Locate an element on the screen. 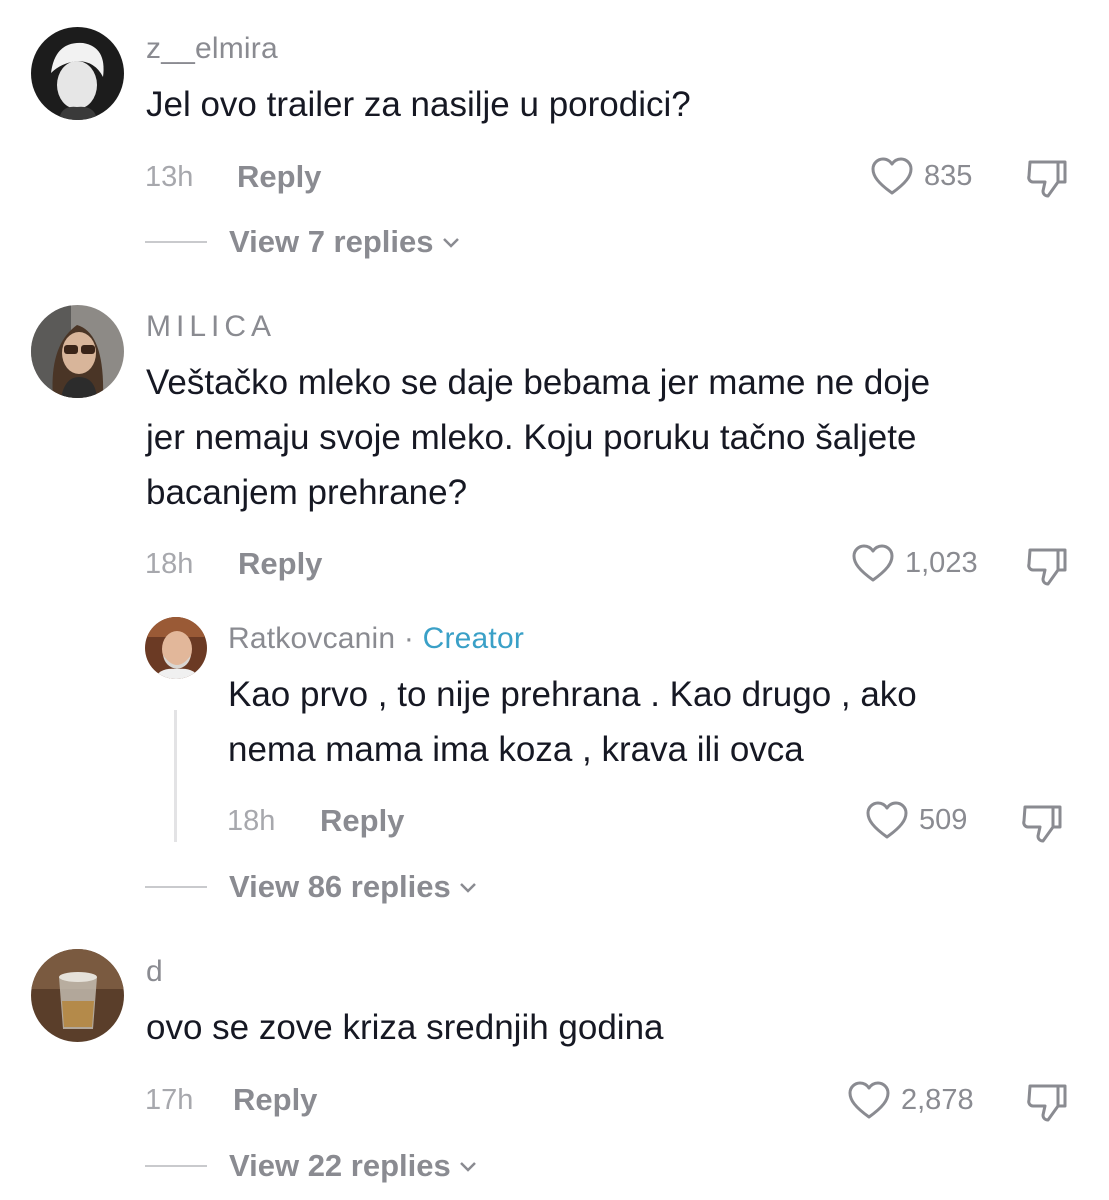 This screenshot has height=1200, width=1109. like-button: 1,023 is located at coordinates (914, 563).